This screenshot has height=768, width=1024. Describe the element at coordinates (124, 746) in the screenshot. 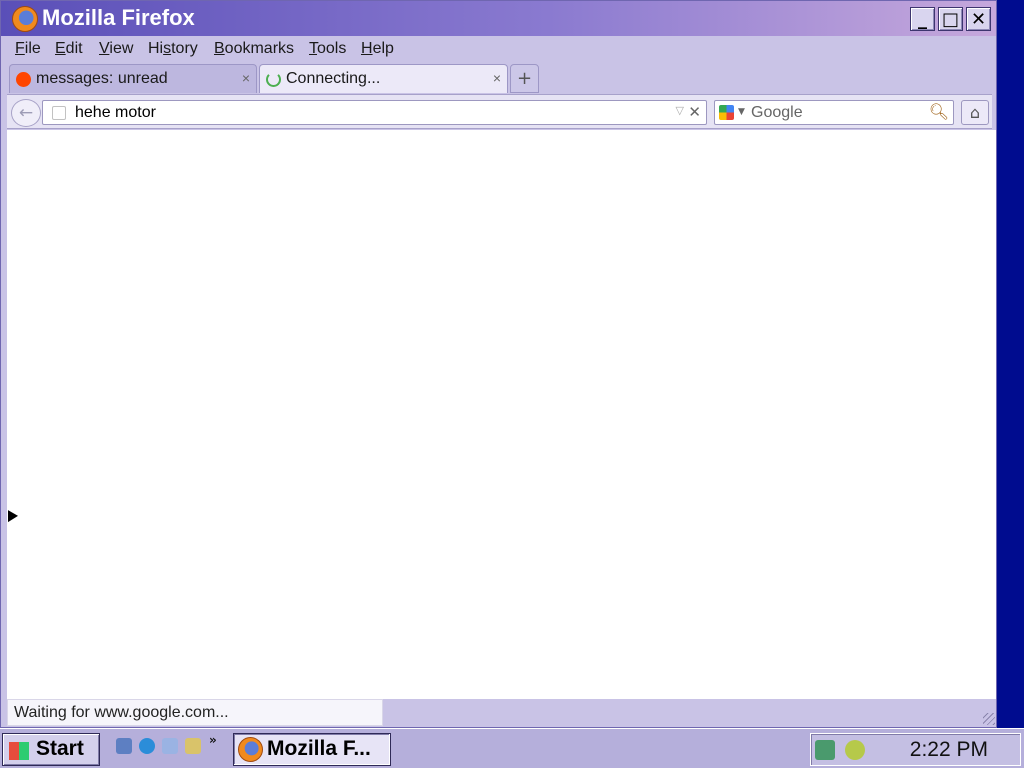

I see `show-desktop-icon` at that location.